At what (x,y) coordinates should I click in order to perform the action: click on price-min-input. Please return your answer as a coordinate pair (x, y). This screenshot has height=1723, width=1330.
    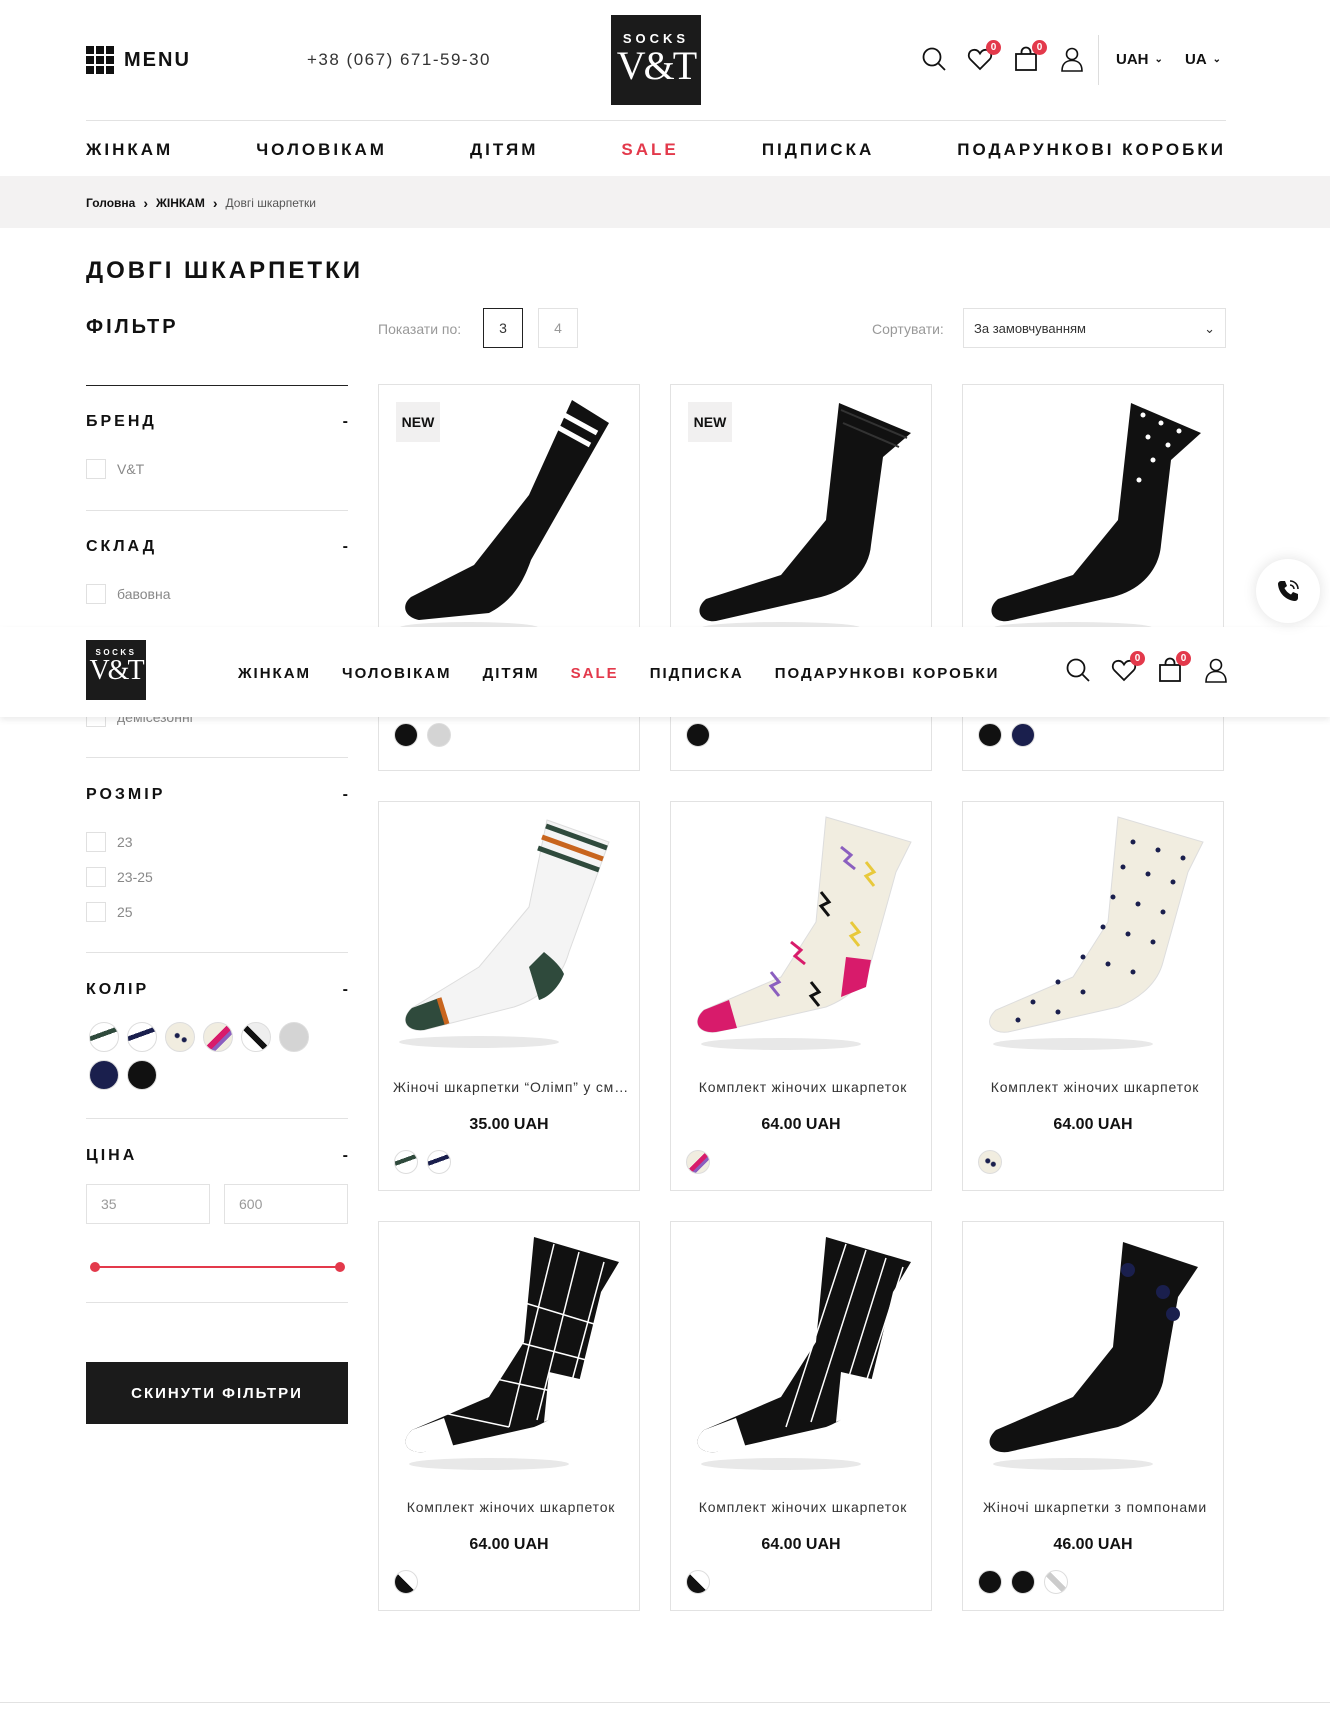
    Looking at the image, I should click on (148, 1204).